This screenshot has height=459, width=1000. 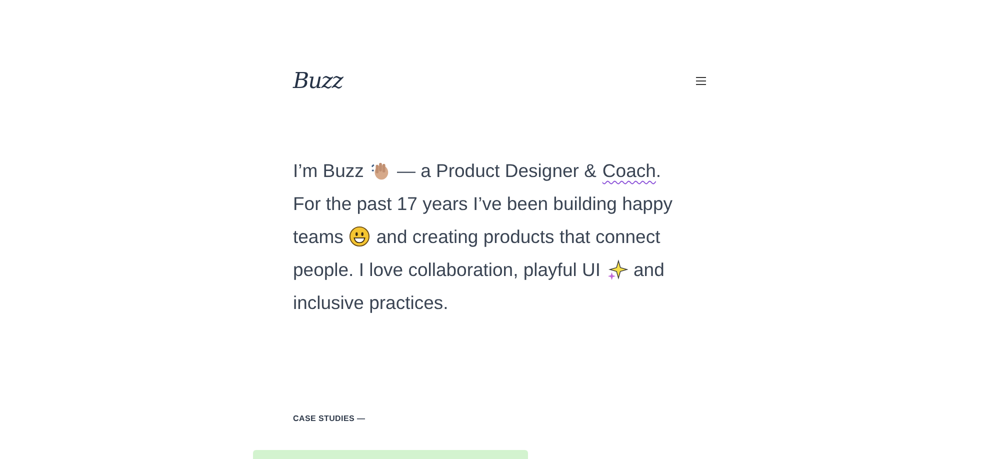 What do you see at coordinates (370, 303) in the screenshot?
I see `intro-text: inclusive practices.` at bounding box center [370, 303].